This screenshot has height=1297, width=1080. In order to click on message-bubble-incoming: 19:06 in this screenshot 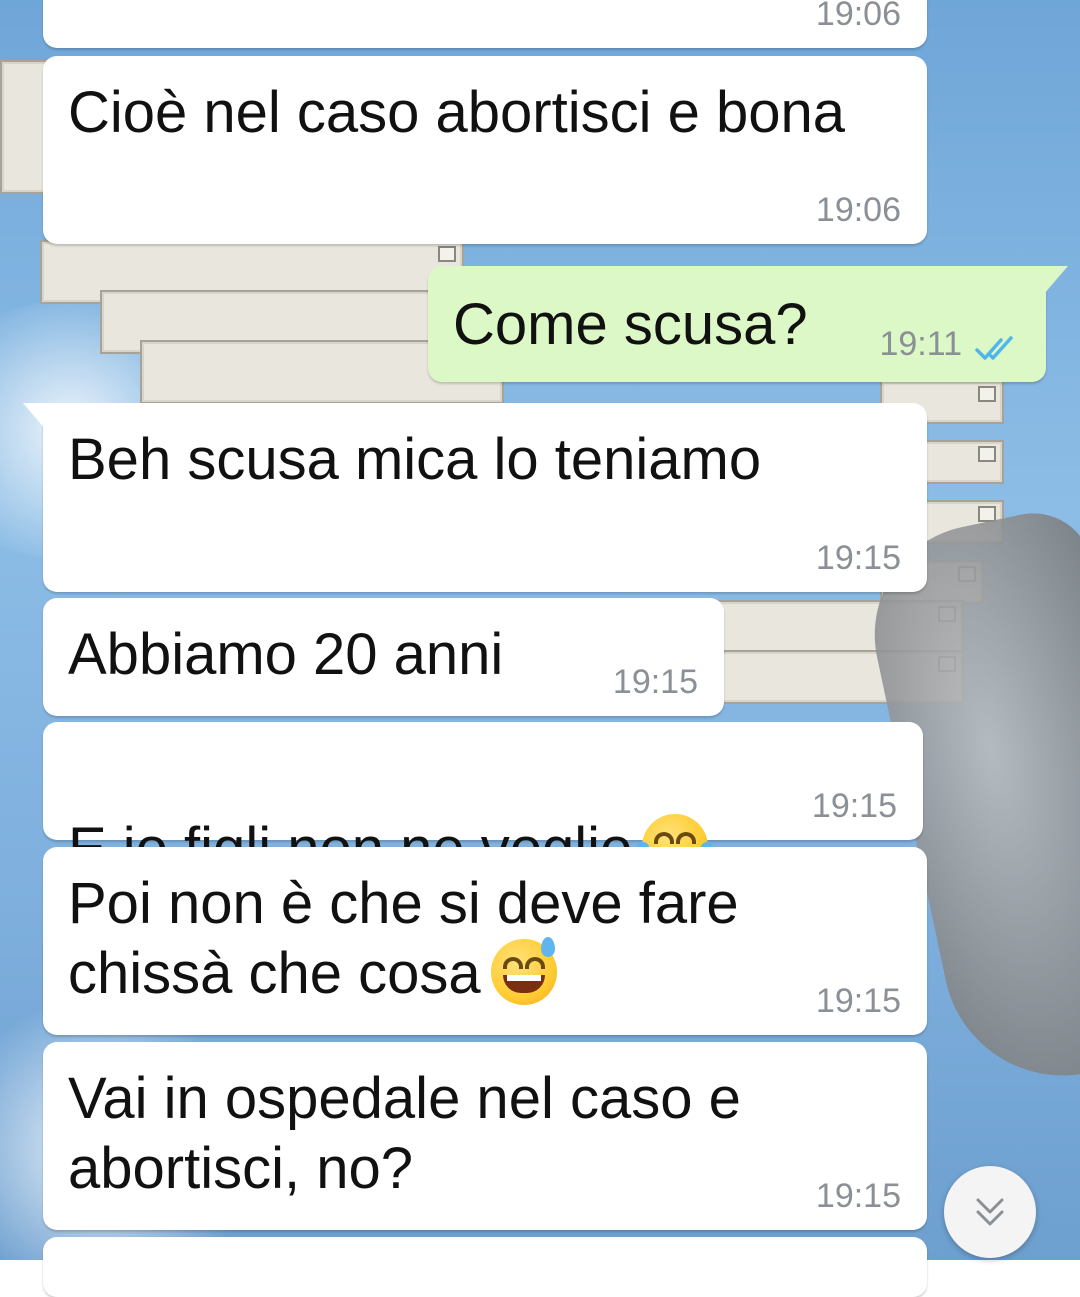, I will do `click(485, 24)`.